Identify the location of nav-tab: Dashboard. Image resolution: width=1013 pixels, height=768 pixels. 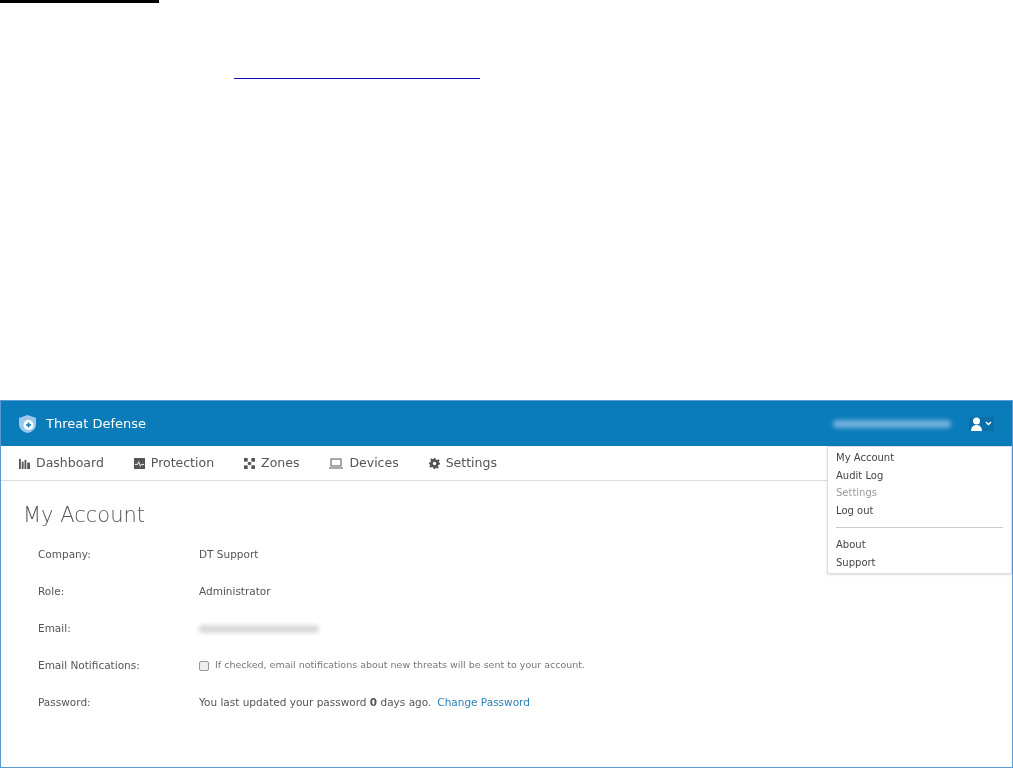
(61, 463).